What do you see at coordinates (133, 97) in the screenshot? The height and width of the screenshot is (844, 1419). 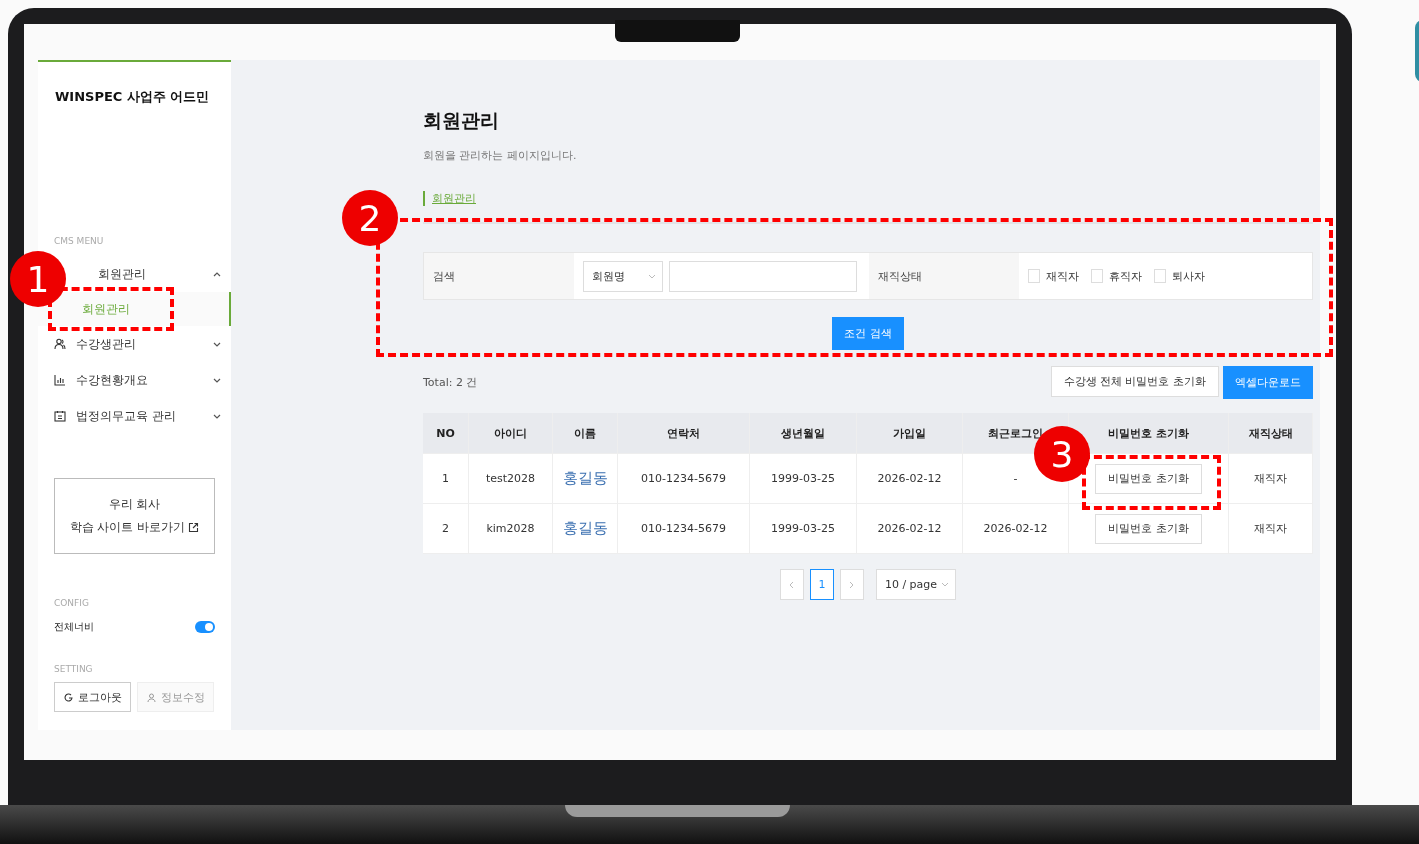 I see `admin-title: WINSPEC 사업주 어드민` at bounding box center [133, 97].